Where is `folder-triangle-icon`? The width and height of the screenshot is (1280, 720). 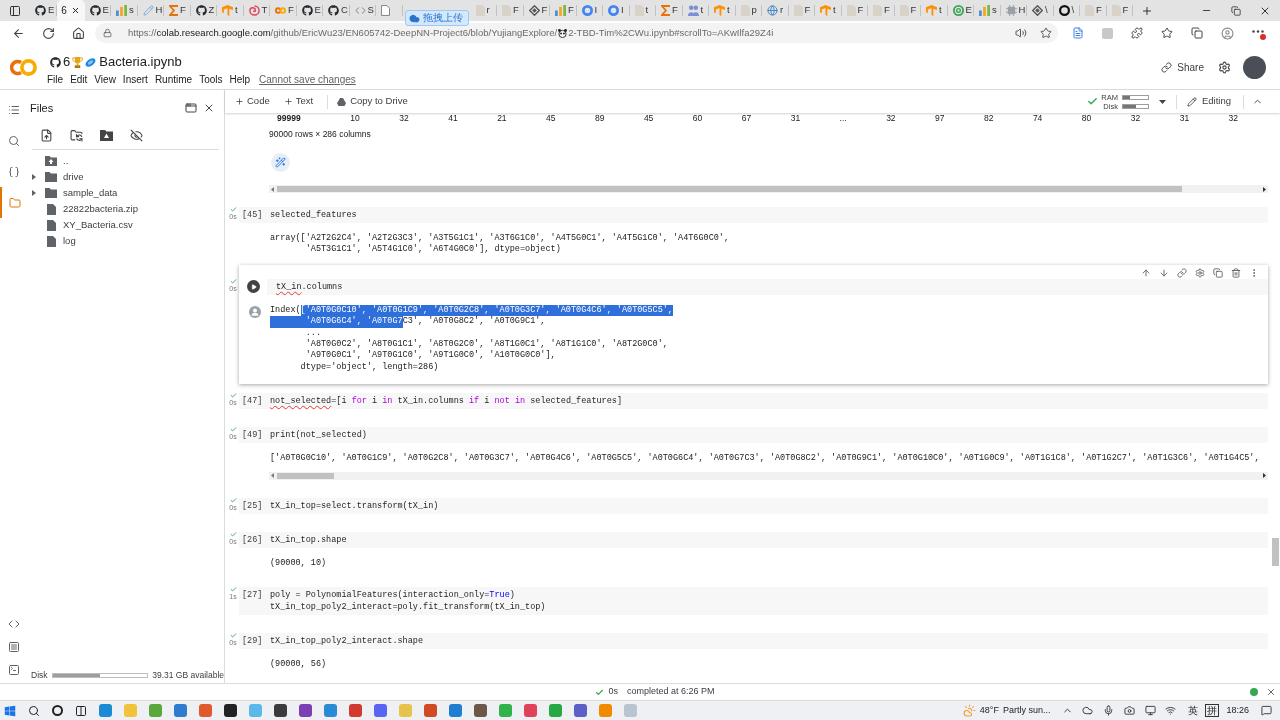 folder-triangle-icon is located at coordinates (106, 135).